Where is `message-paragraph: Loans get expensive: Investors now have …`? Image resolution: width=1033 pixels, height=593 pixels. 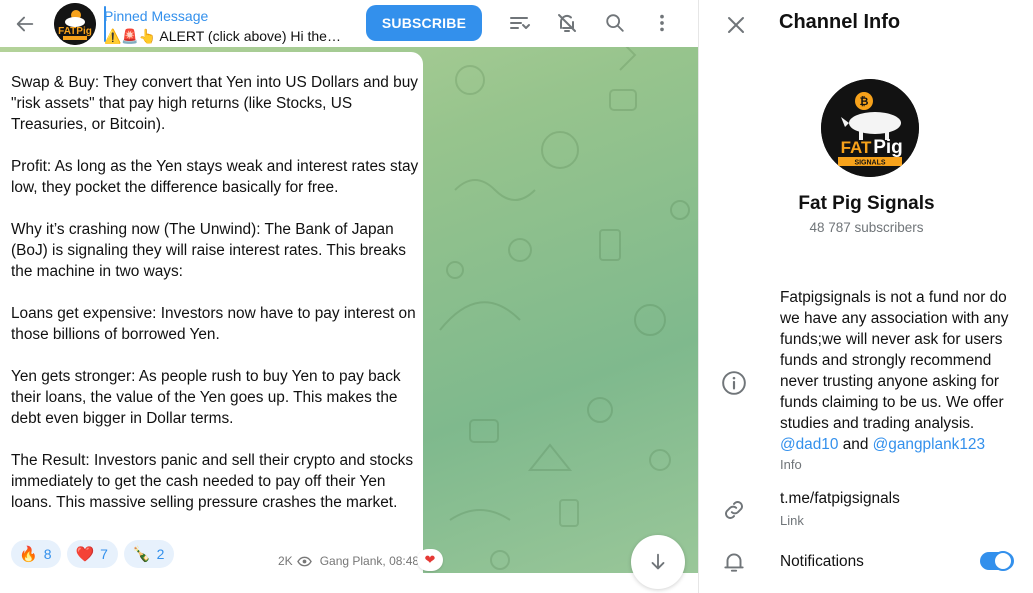
message-paragraph: Loans get expensive: Investors now have … is located at coordinates (213, 324).